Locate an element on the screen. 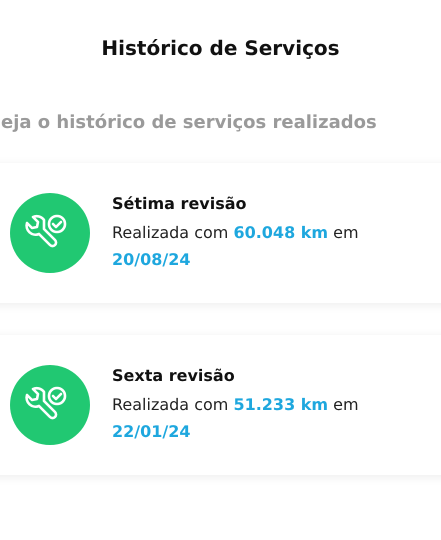 Image resolution: width=441 pixels, height=540 pixels. section-subtitle: eja o histórico de serviços realizados is located at coordinates (189, 122).